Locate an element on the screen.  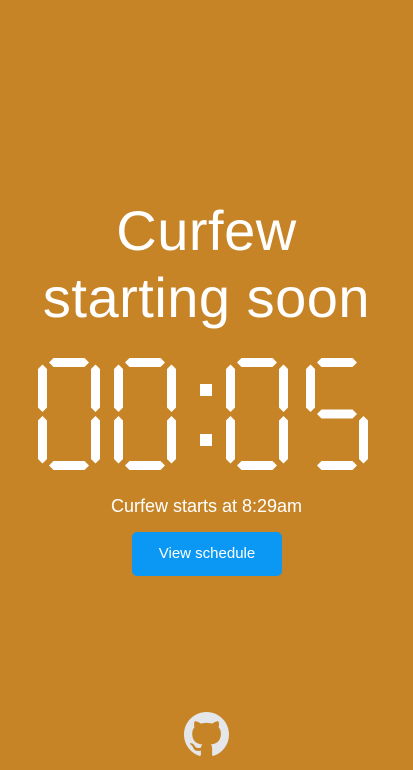
github-icon is located at coordinates (206, 734).